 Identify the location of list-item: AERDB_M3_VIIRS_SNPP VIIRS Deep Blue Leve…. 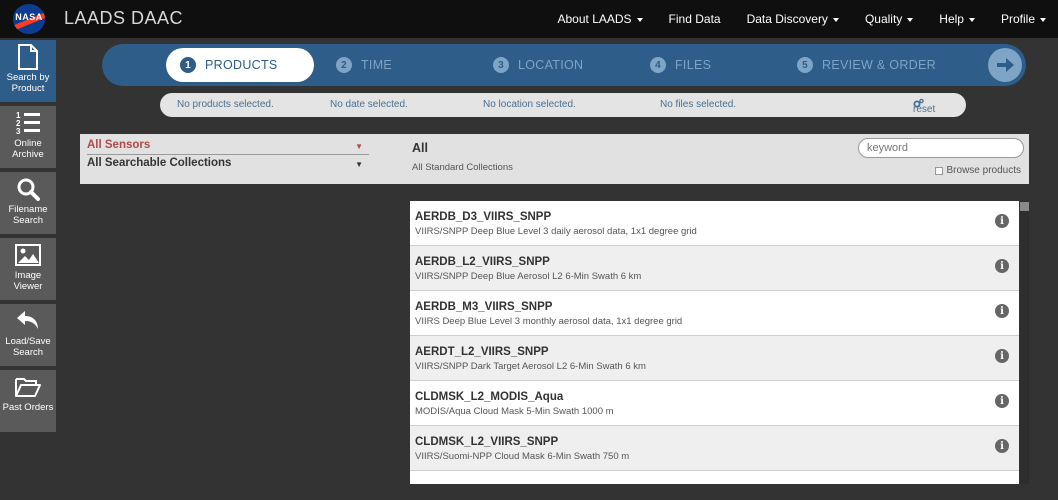
(714, 313).